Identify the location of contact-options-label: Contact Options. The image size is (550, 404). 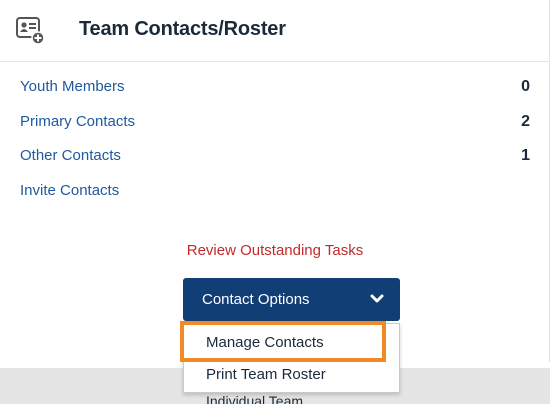
(256, 299).